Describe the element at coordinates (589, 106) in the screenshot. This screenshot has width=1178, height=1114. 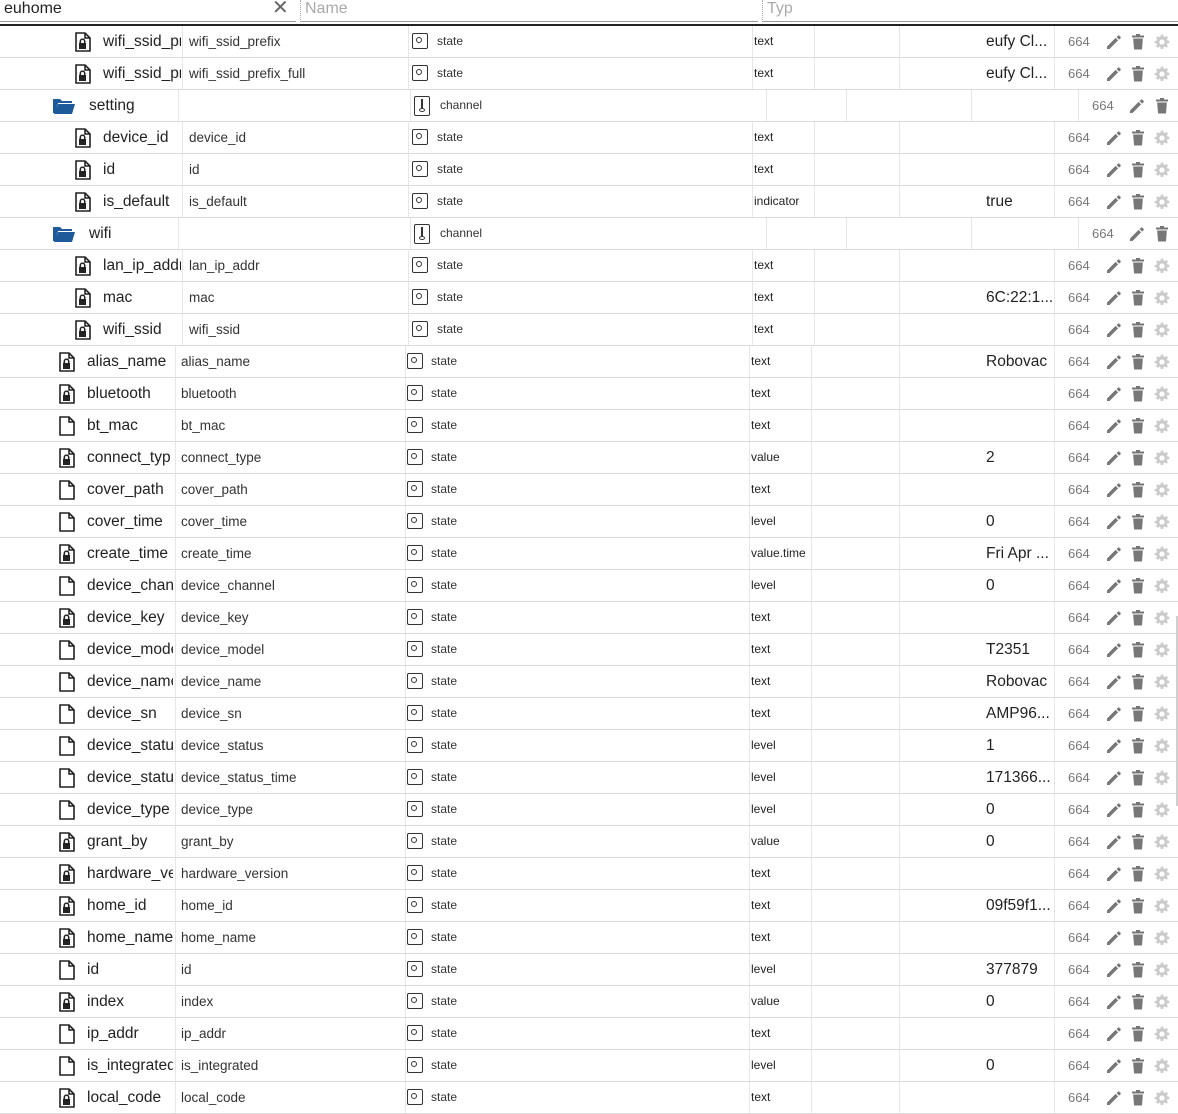
I see `table-row: setting channel 664` at that location.